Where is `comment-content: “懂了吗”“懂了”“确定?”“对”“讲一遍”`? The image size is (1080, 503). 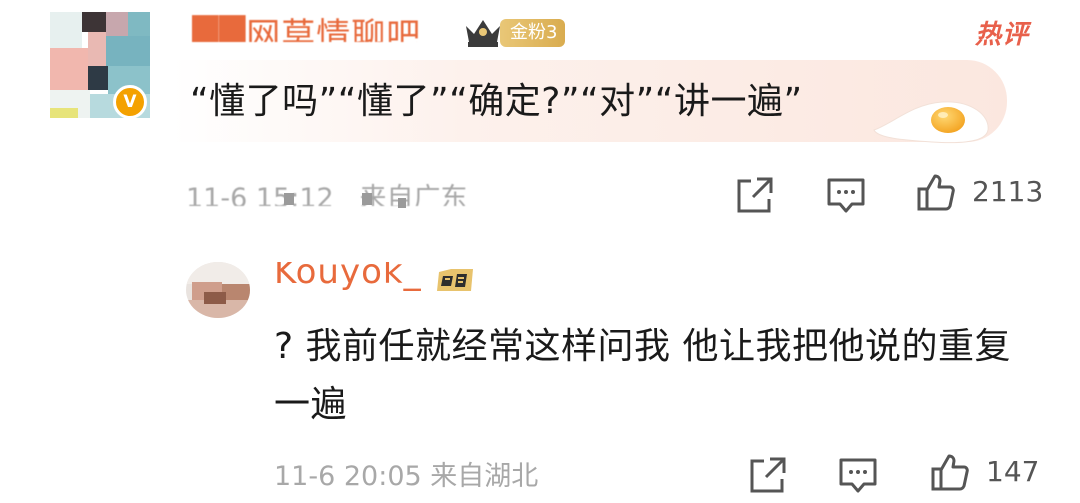 comment-content: “懂了吗”“懂了”“确定?”“对”“讲一遍” is located at coordinates (496, 101).